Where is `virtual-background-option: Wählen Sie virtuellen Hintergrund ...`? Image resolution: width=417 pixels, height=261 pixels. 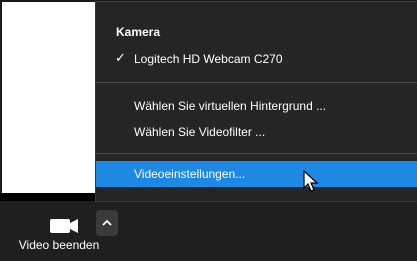
virtual-background-option: Wählen Sie virtuellen Hintergrund ... is located at coordinates (256, 106).